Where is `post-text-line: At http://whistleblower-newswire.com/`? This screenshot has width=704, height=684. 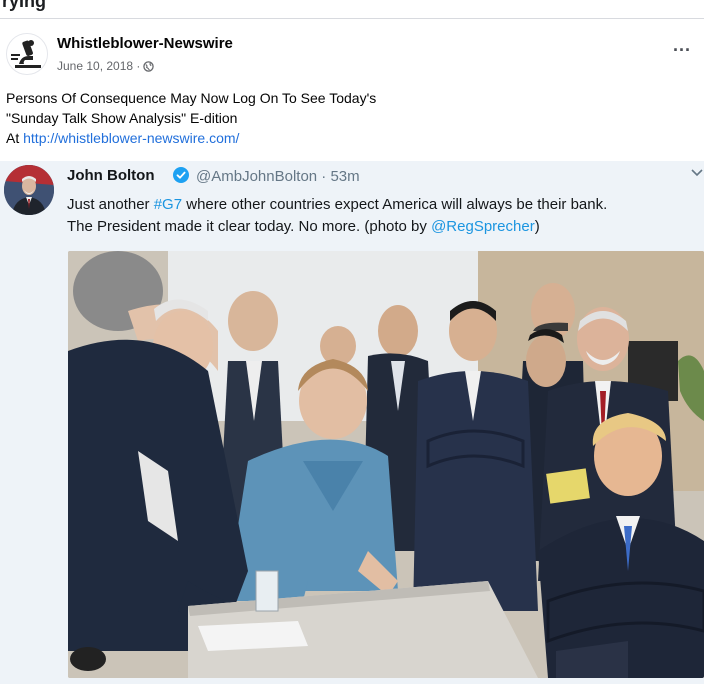 post-text-line: At http://whistleblower-newswire.com/ is located at coordinates (286, 138).